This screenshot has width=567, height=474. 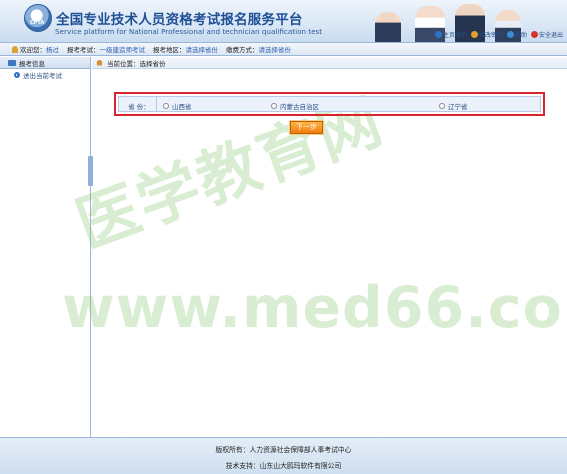 I want to click on cpta-logo: CPTA, so click(x=38, y=18).